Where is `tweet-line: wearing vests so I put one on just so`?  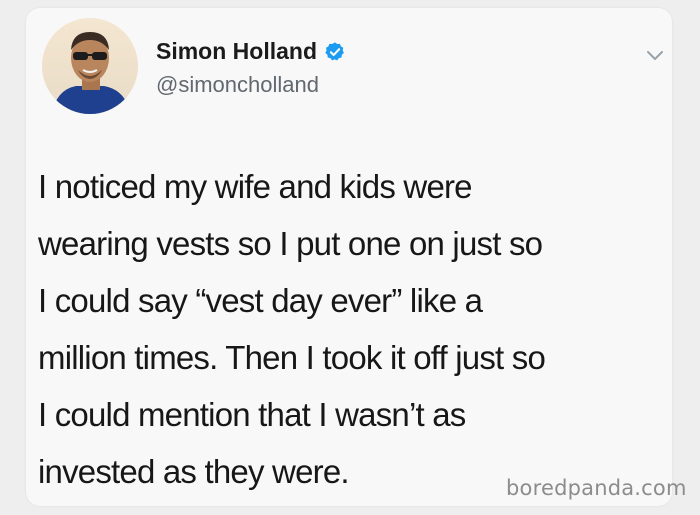
tweet-line: wearing vests so I put one on just so is located at coordinates (290, 243).